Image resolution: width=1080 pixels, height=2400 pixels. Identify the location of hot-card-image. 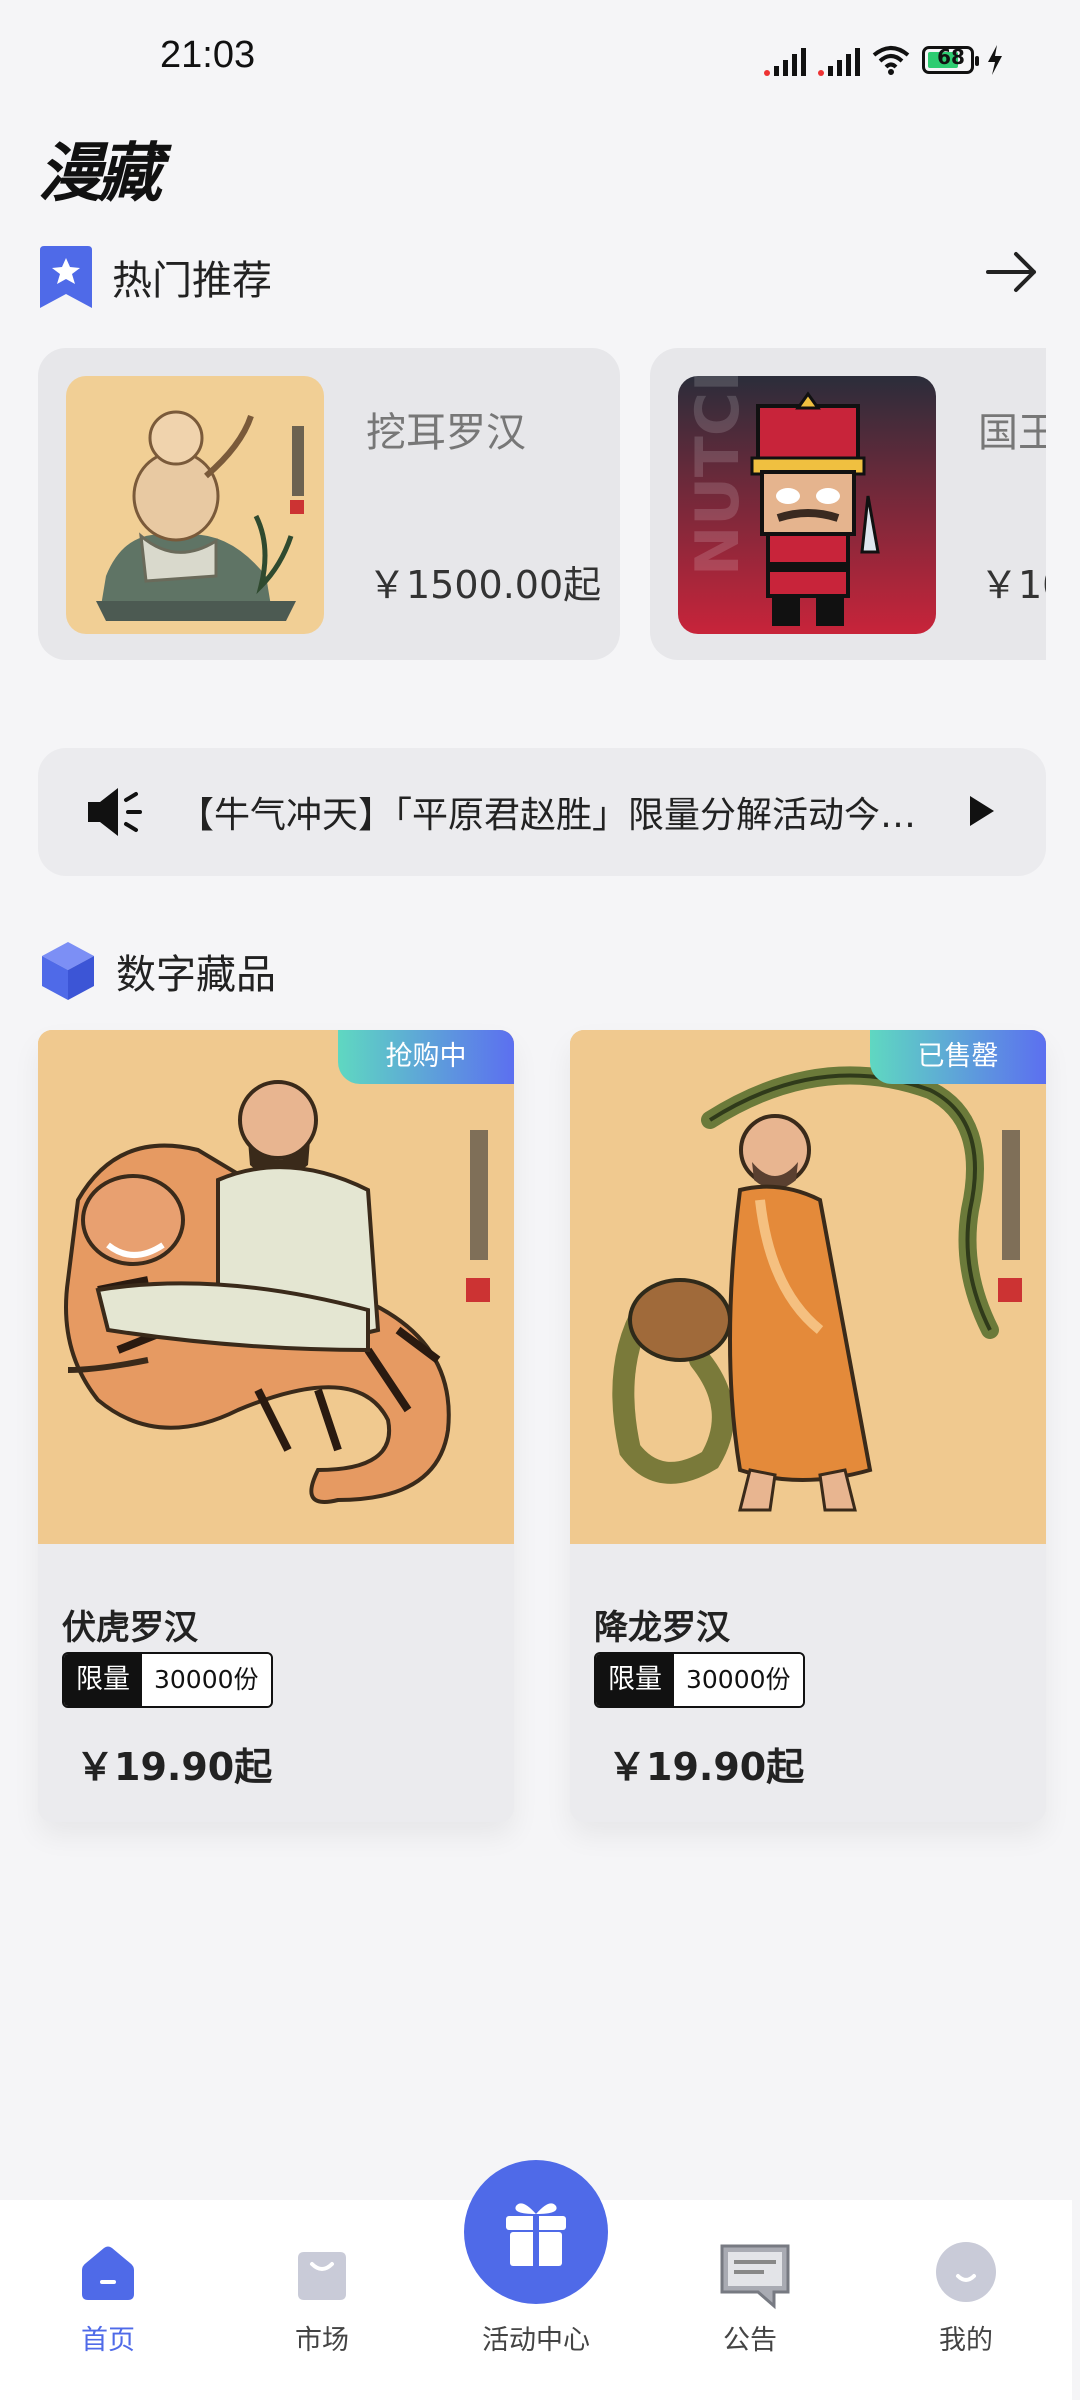
(195, 505).